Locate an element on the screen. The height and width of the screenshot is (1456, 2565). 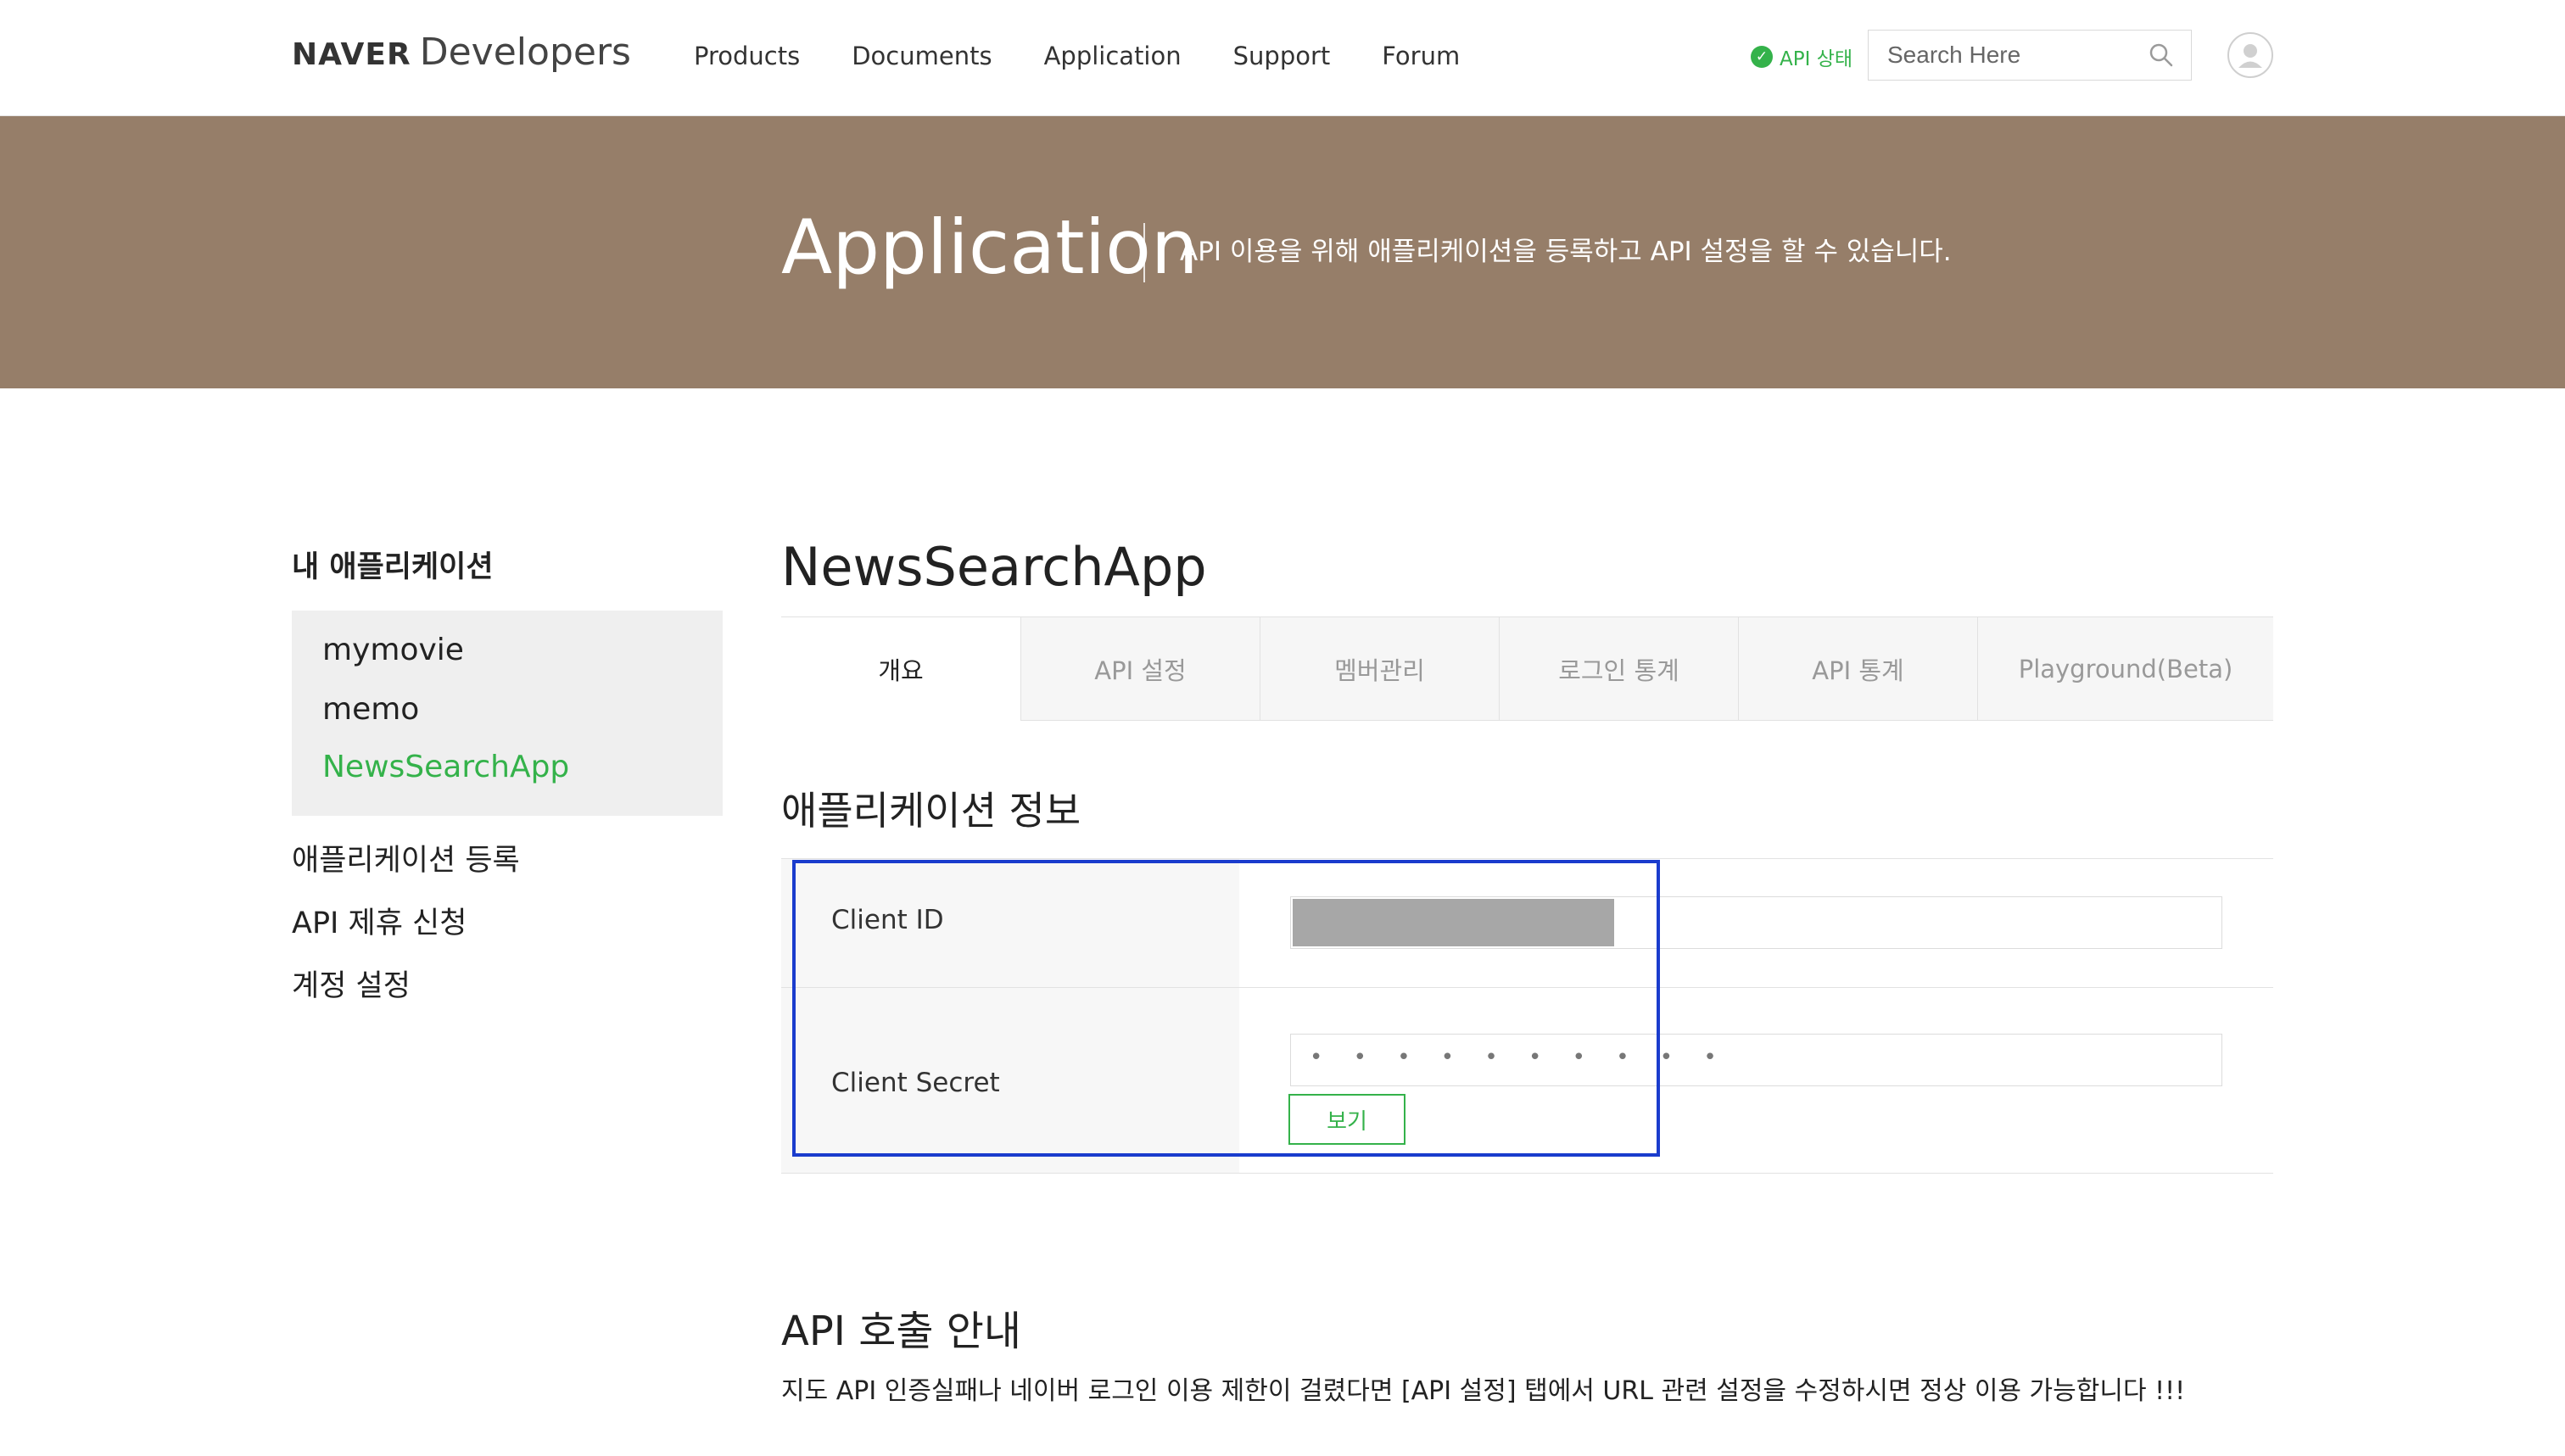
tab-overview: 개요 is located at coordinates (900, 669).